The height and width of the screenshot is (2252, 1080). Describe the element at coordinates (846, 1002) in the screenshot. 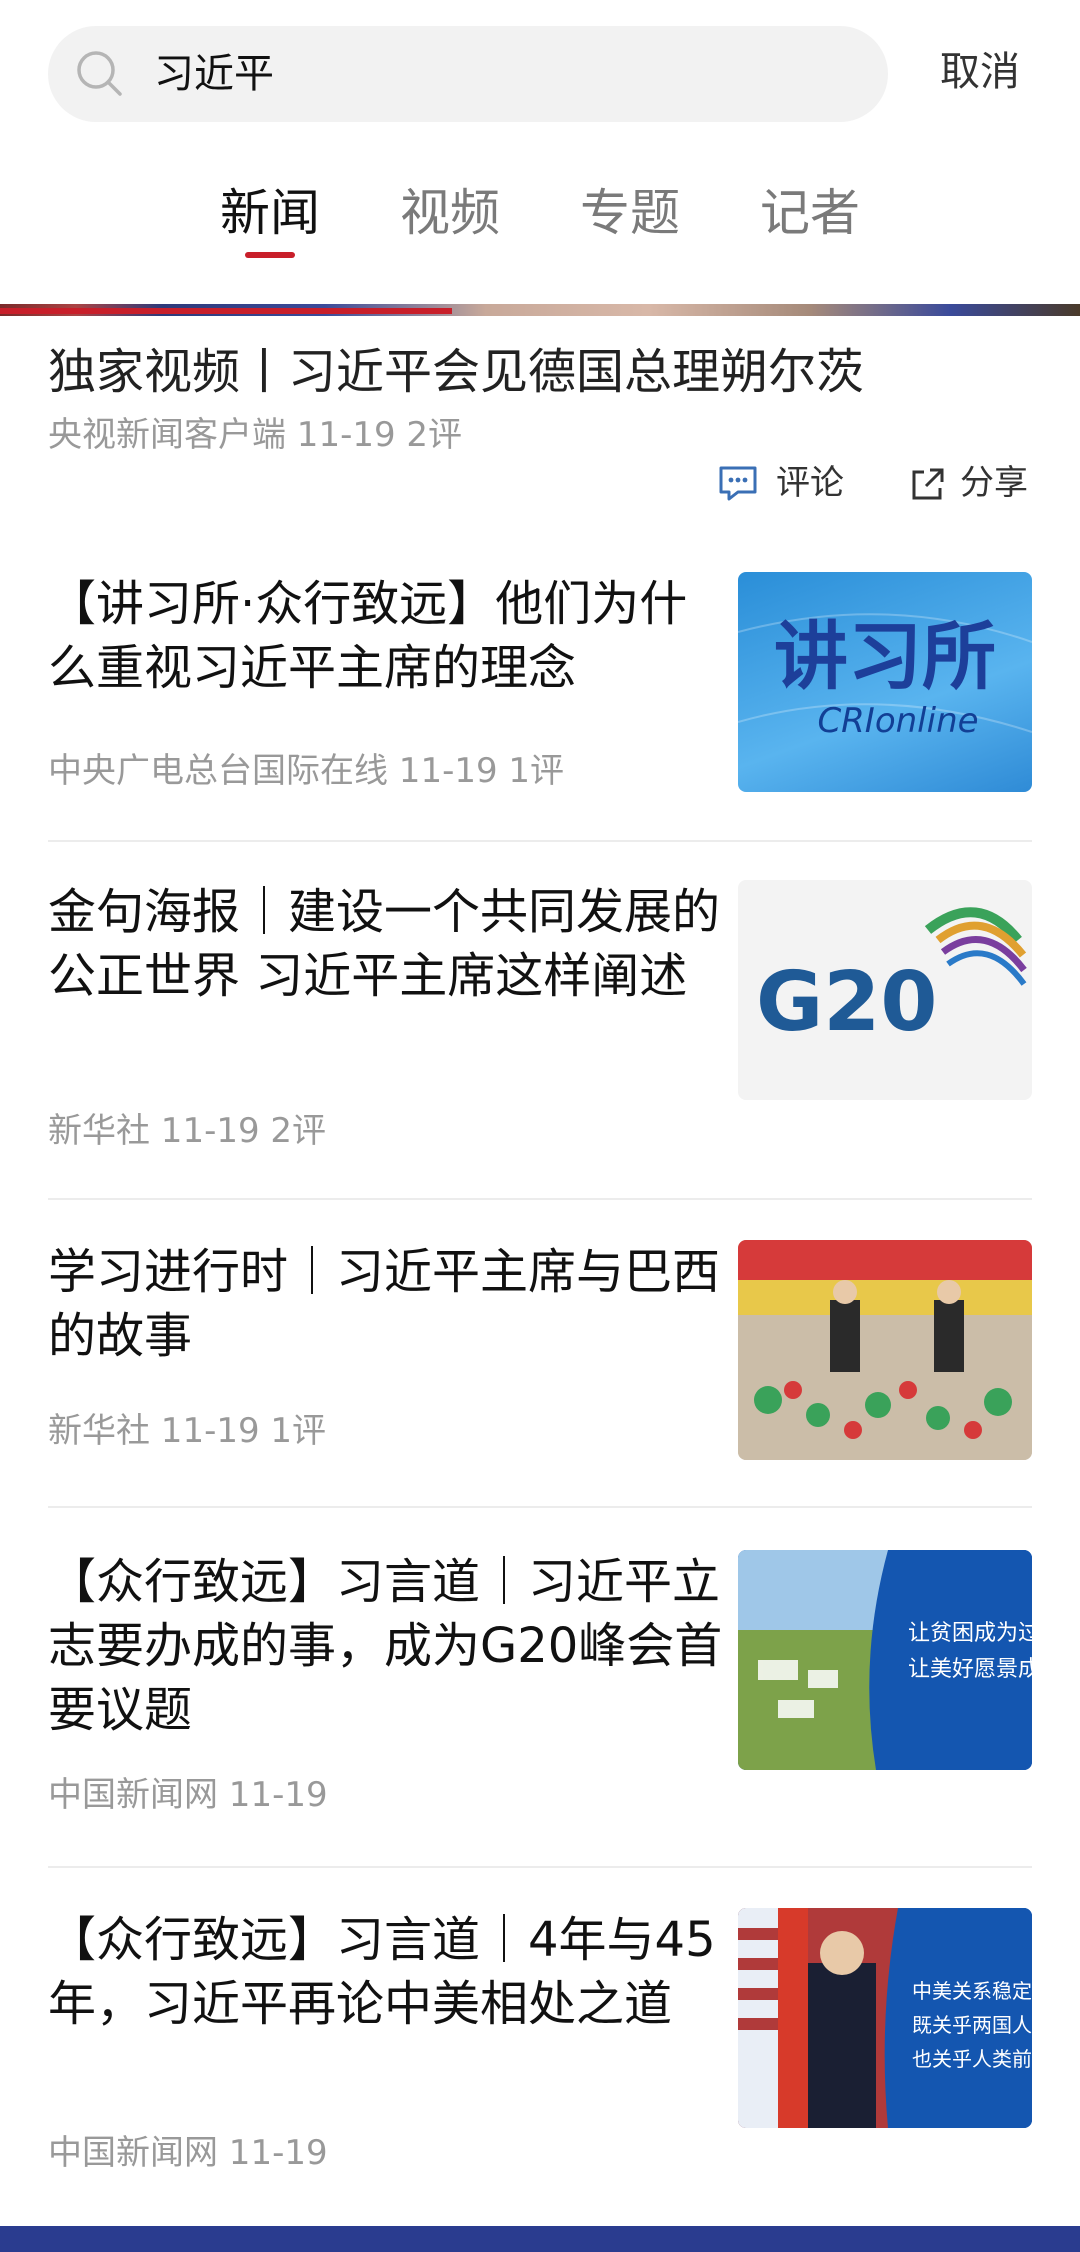

I see `thumb-g20-logo-text: G20` at that location.